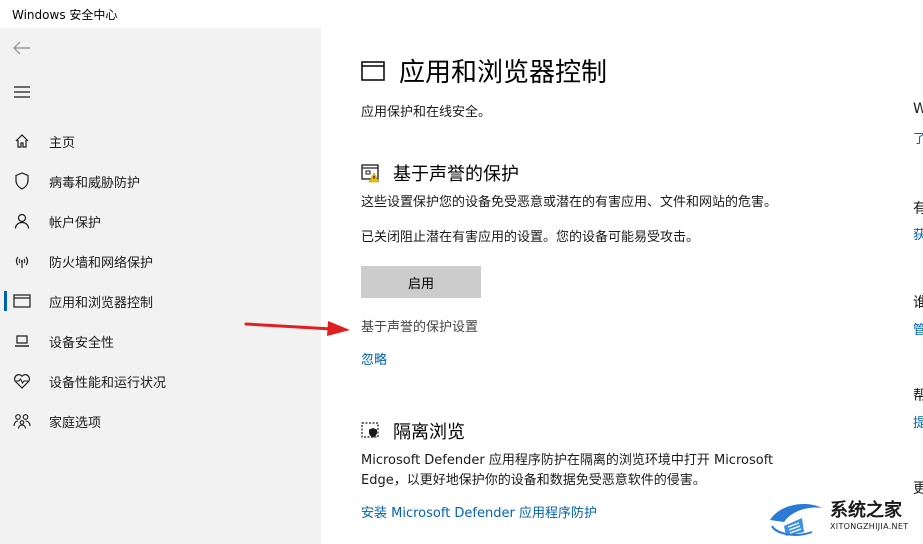 The image size is (923, 544). Describe the element at coordinates (918, 421) in the screenshot. I see `right-link: 提` at that location.